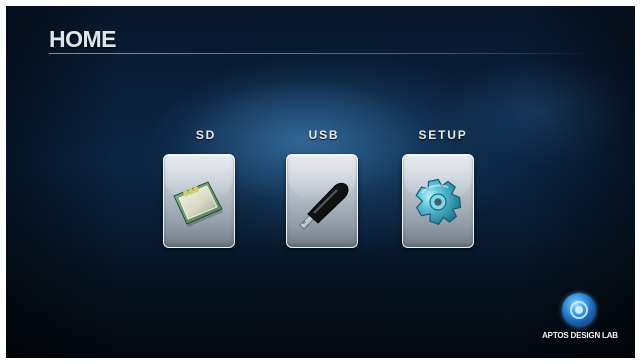 This screenshot has height=364, width=641. I want to click on setup-label: SETUP, so click(443, 135).